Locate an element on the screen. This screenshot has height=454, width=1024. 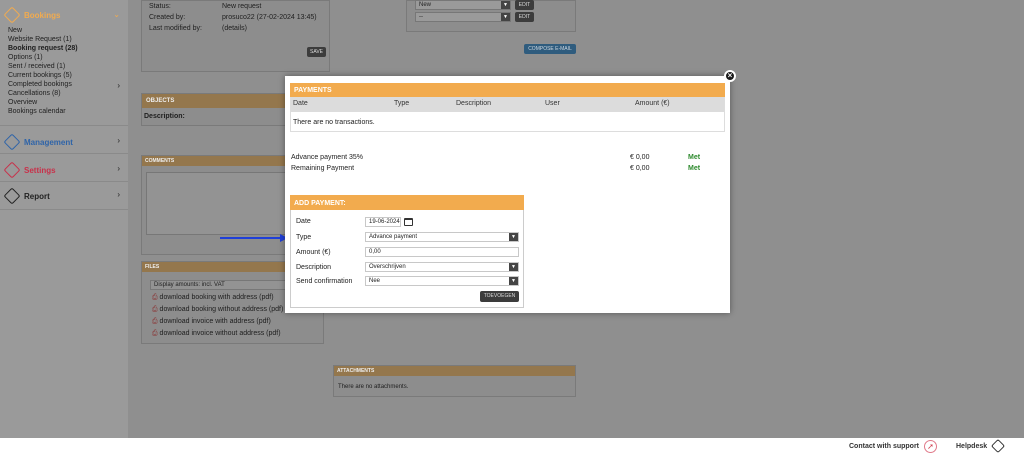
sidebar-item-sent-received: Sent / received (1) is located at coordinates (36, 66).